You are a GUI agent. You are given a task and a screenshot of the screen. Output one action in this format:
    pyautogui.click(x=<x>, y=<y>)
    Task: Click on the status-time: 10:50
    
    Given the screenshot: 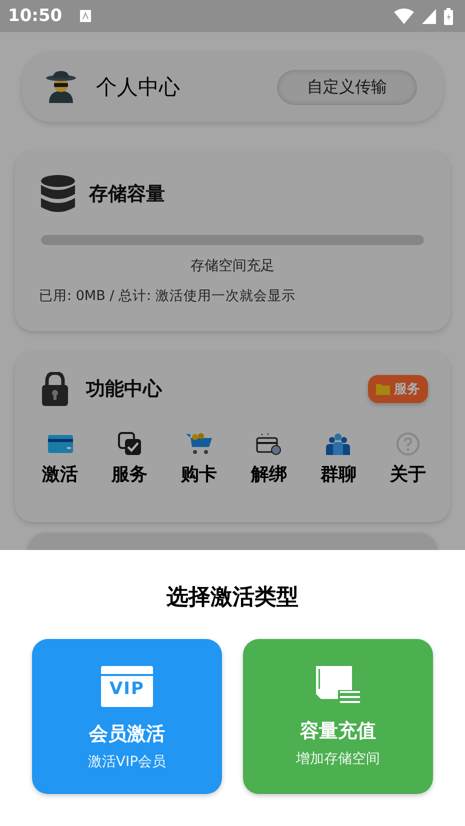 What is the action you would take?
    pyautogui.click(x=35, y=16)
    